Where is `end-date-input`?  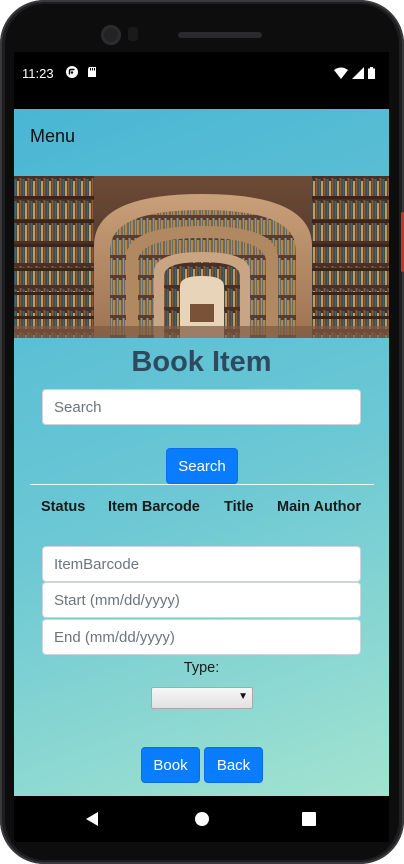
end-date-input is located at coordinates (201, 637).